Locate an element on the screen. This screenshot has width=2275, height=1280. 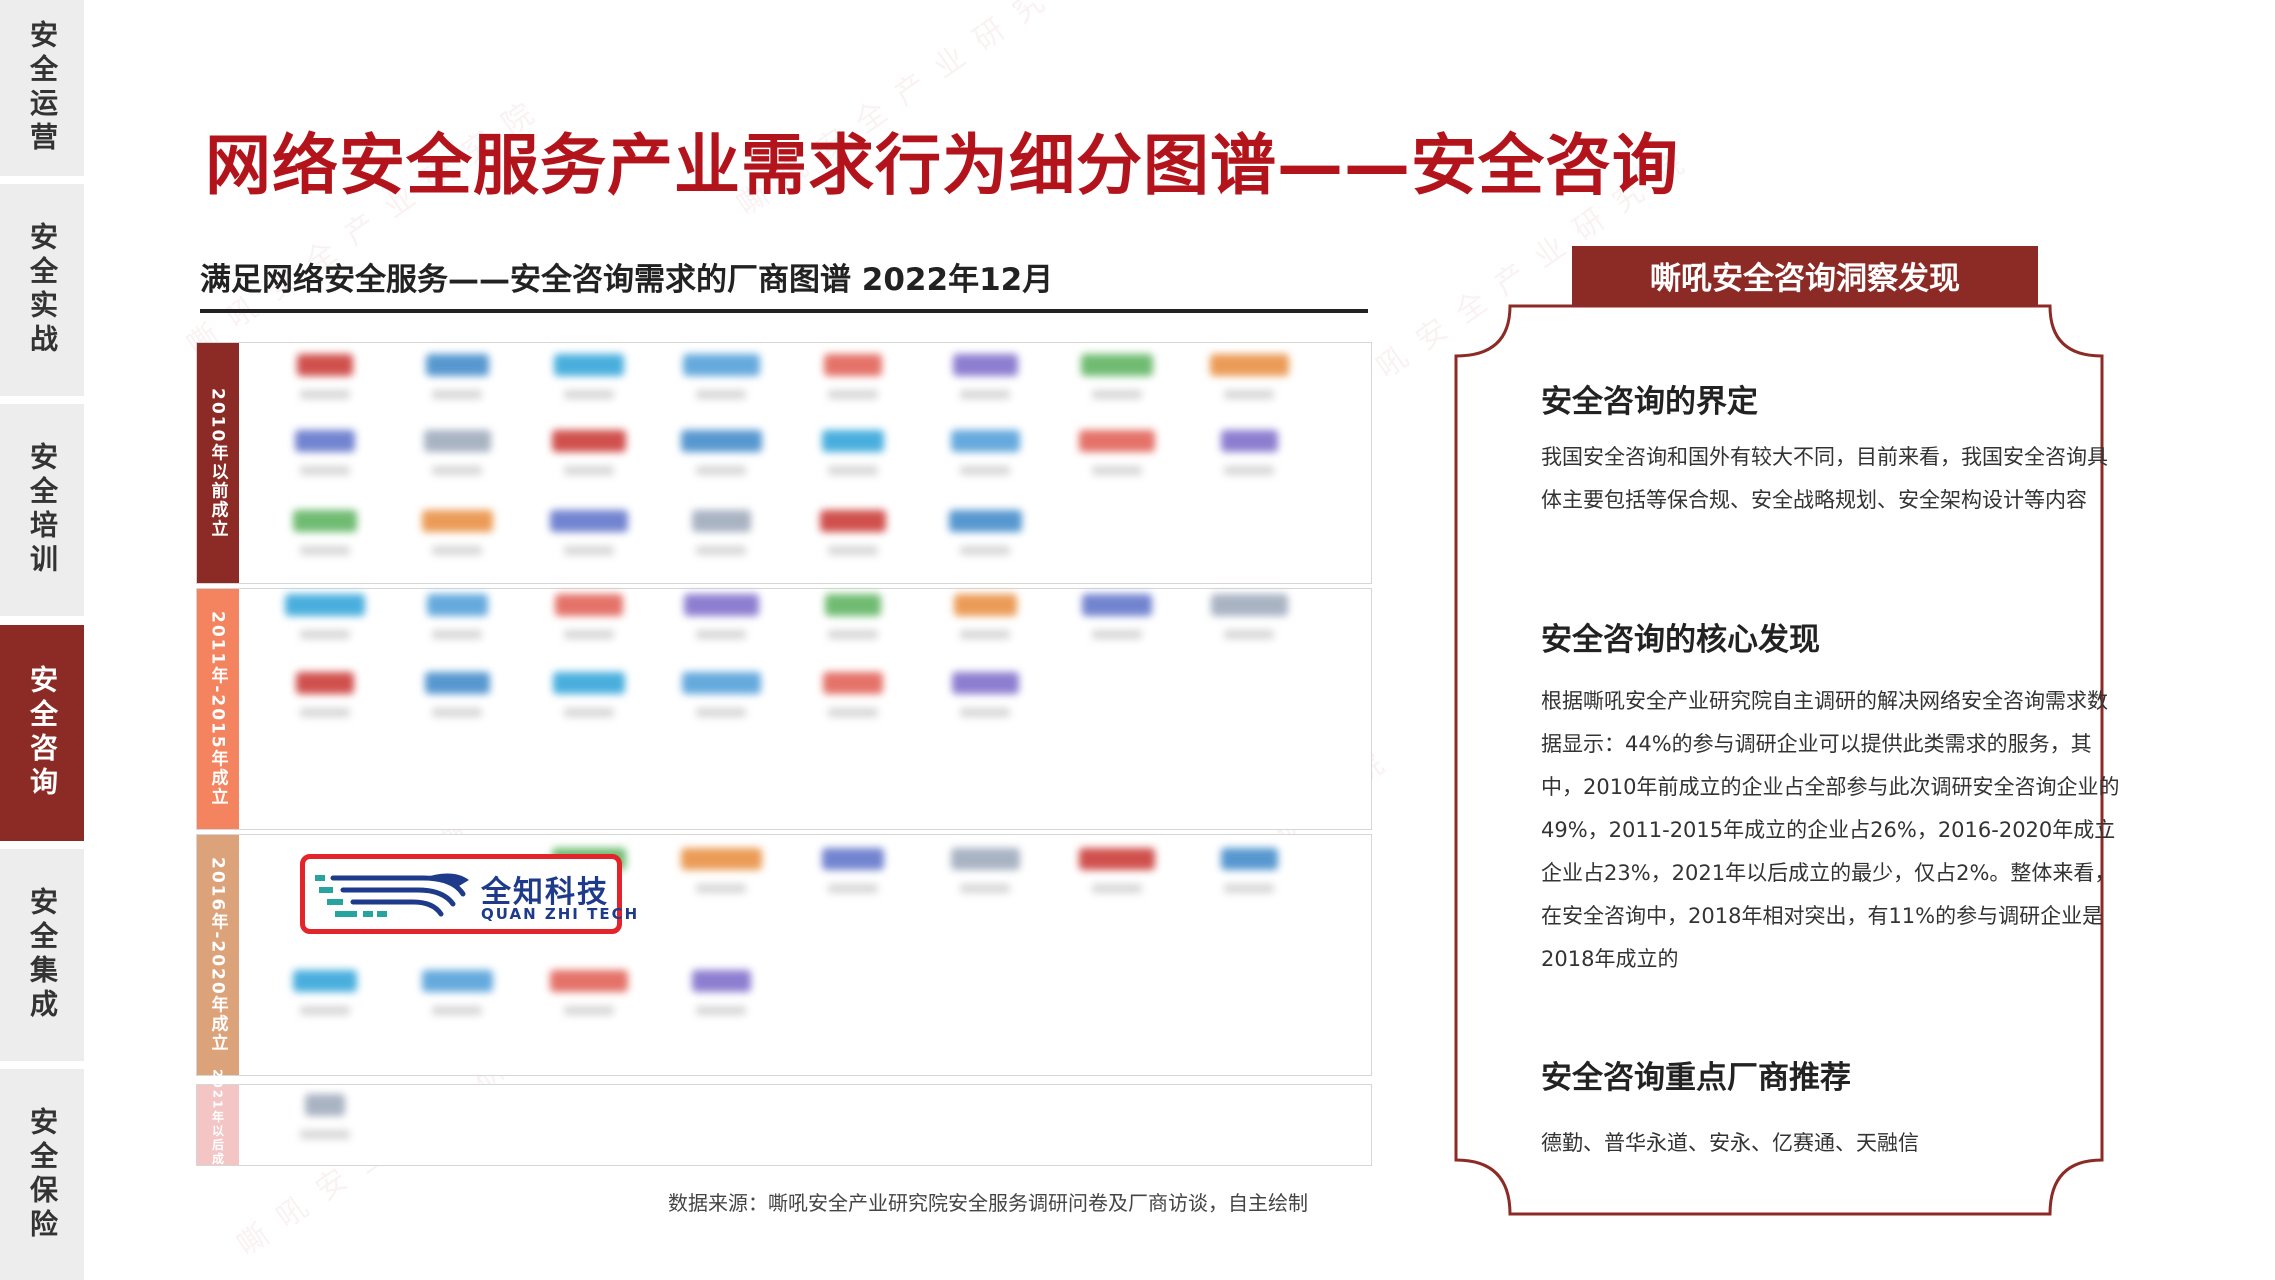
band-label: 2021年以后成立 is located at coordinates (218, 1125).